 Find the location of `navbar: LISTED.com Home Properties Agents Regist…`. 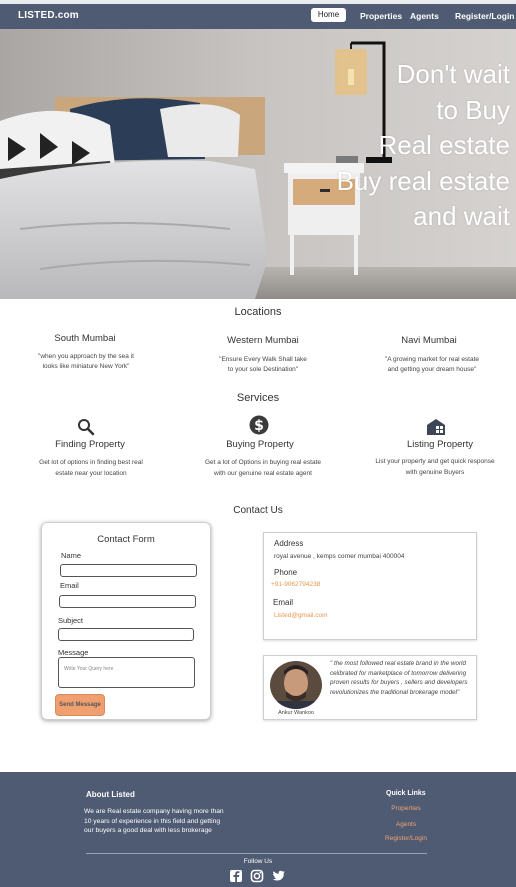

navbar: LISTED.com Home Properties Agents Regist… is located at coordinates (258, 16).